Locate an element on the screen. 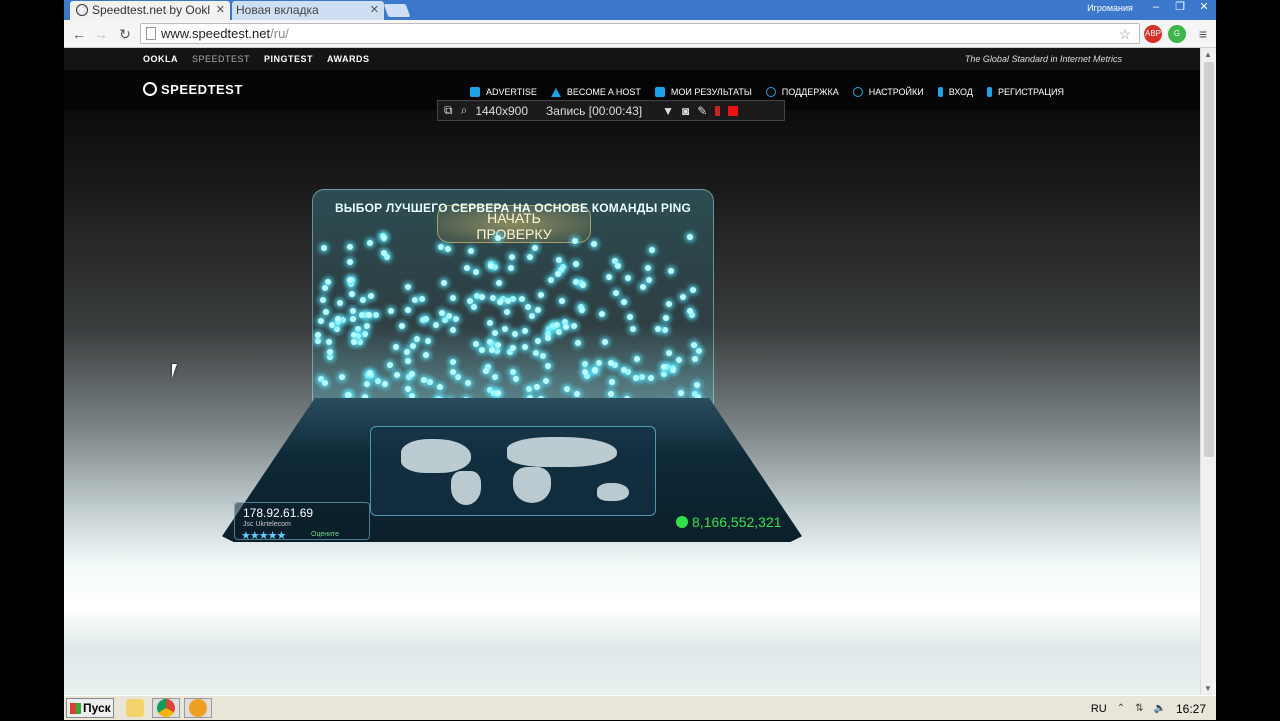 This screenshot has height=721, width=1280. taskbar-app-button is located at coordinates (198, 708).